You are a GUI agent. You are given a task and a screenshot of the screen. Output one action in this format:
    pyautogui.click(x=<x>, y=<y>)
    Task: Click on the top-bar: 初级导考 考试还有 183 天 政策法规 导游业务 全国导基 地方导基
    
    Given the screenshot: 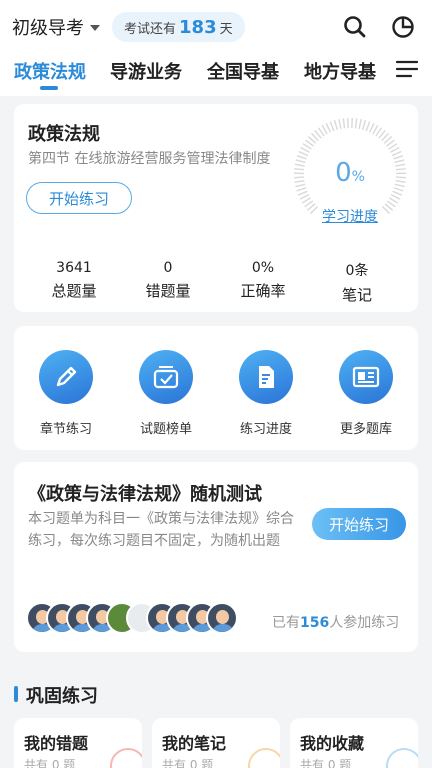 What is the action you would take?
    pyautogui.click(x=216, y=48)
    